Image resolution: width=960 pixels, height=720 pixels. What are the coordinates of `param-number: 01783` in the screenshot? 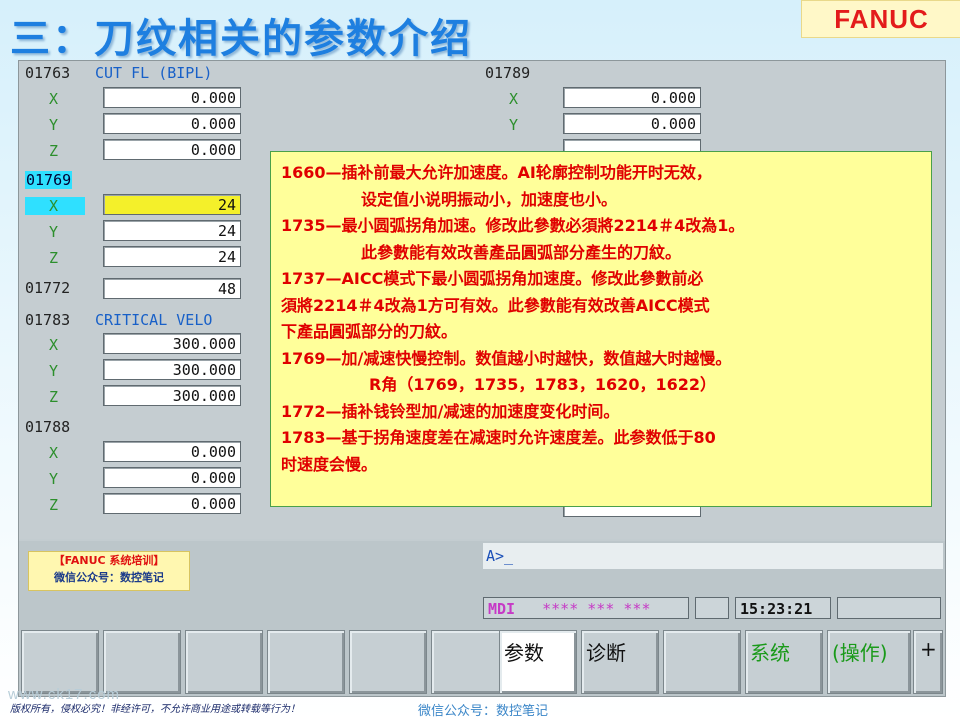 It's located at (48, 320).